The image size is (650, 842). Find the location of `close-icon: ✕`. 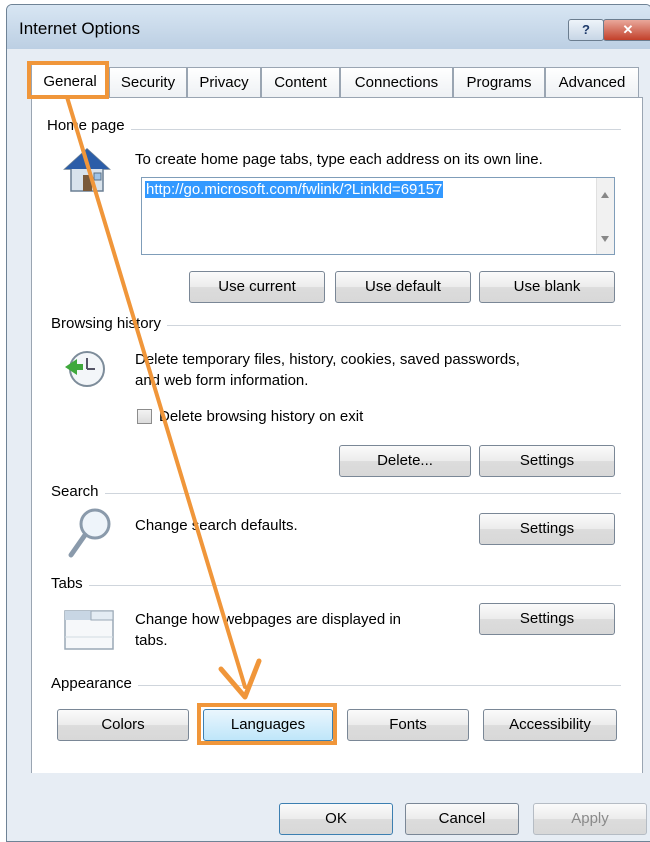

close-icon: ✕ is located at coordinates (628, 29).